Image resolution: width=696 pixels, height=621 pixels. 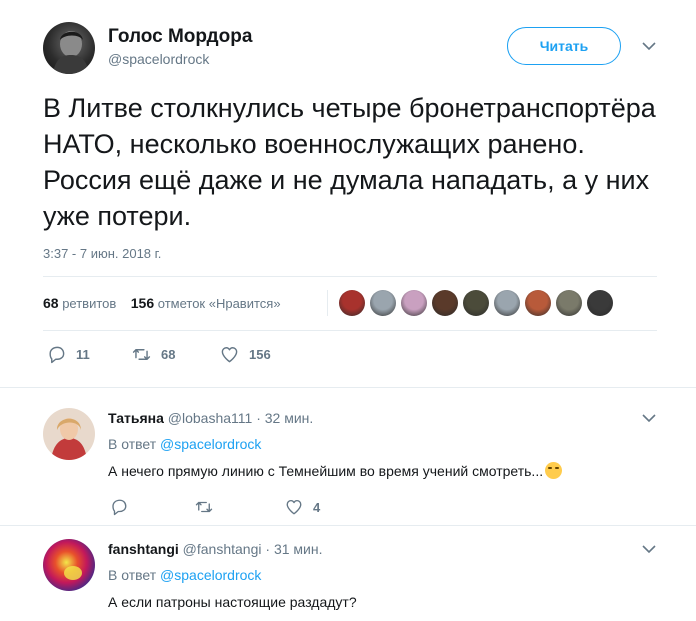 What do you see at coordinates (222, 549) in the screenshot?
I see `reply-author-handle: @fanshtangi` at bounding box center [222, 549].